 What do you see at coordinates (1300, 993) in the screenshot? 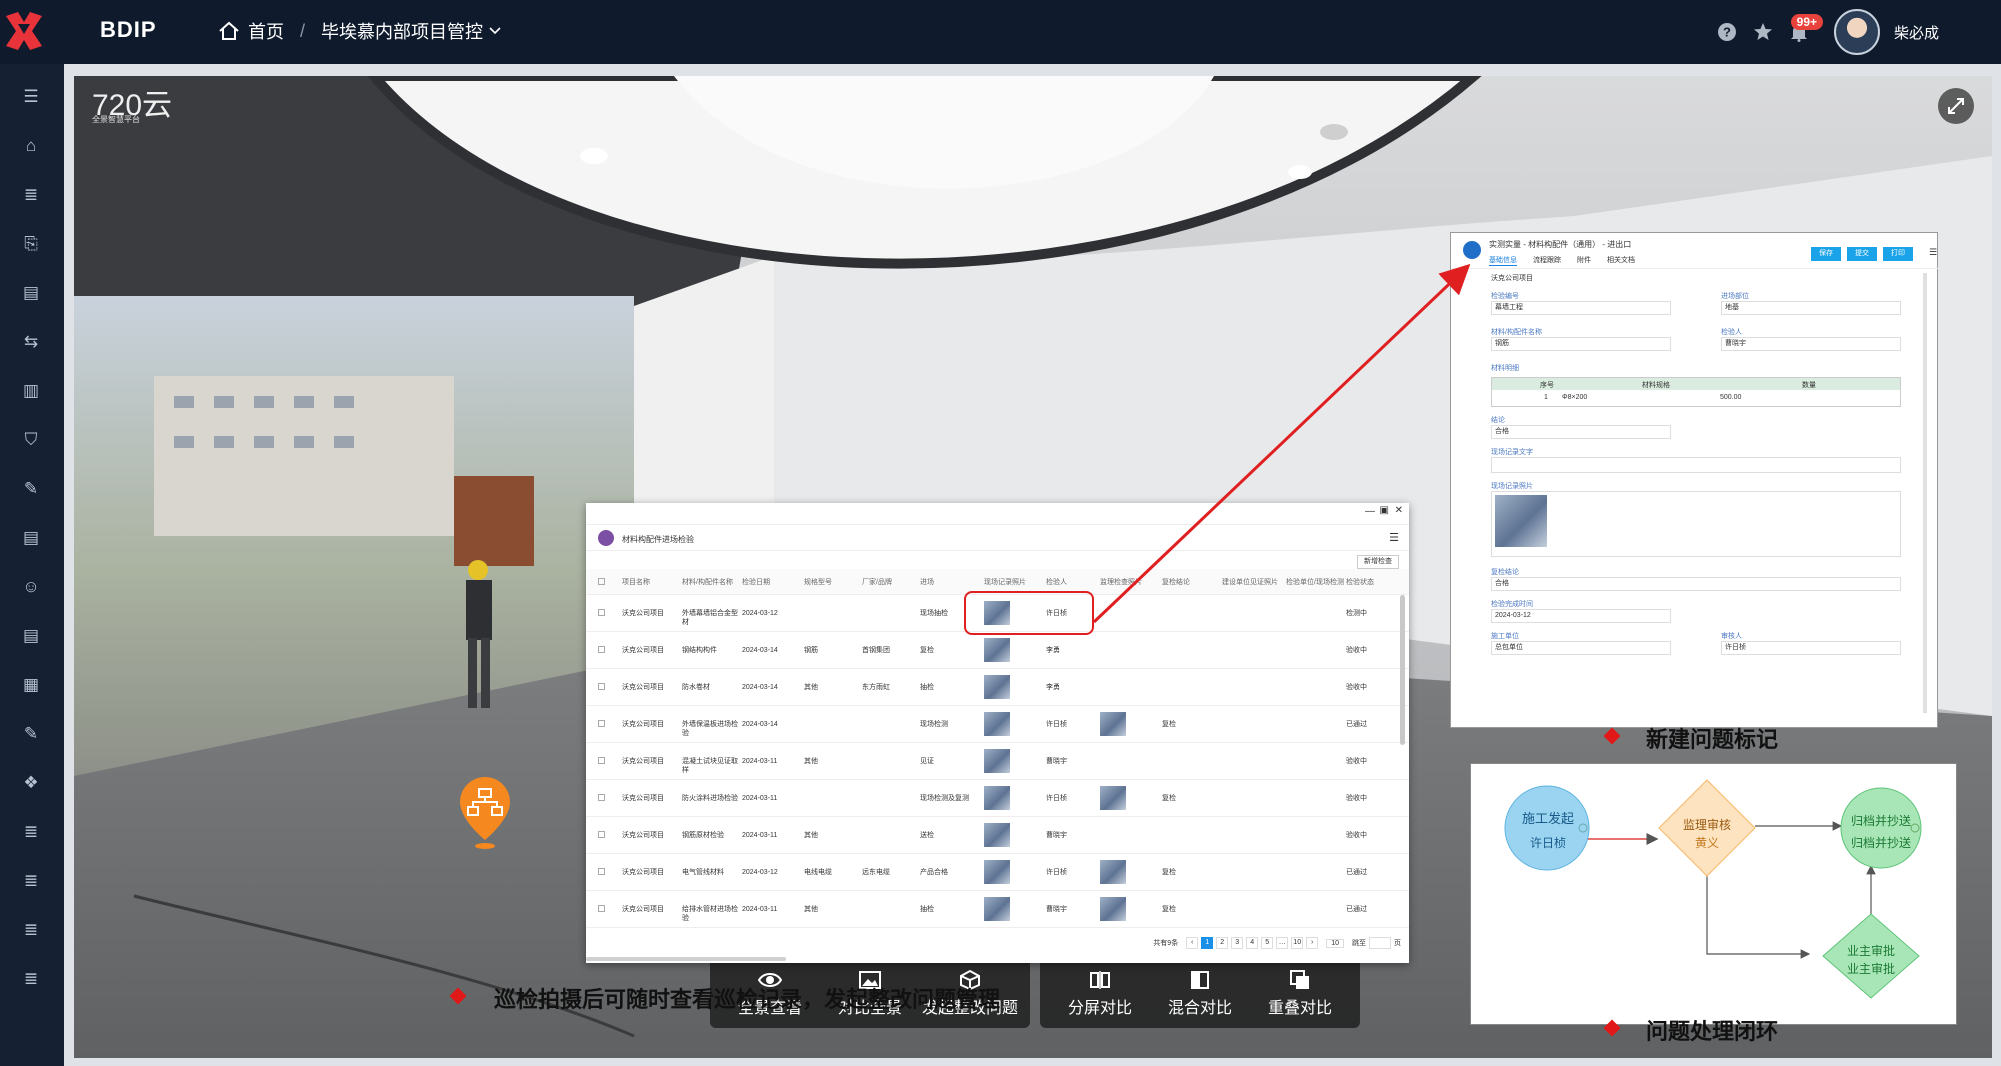
I see `toolbar-button-overlay-compare: 重叠对比` at bounding box center [1300, 993].